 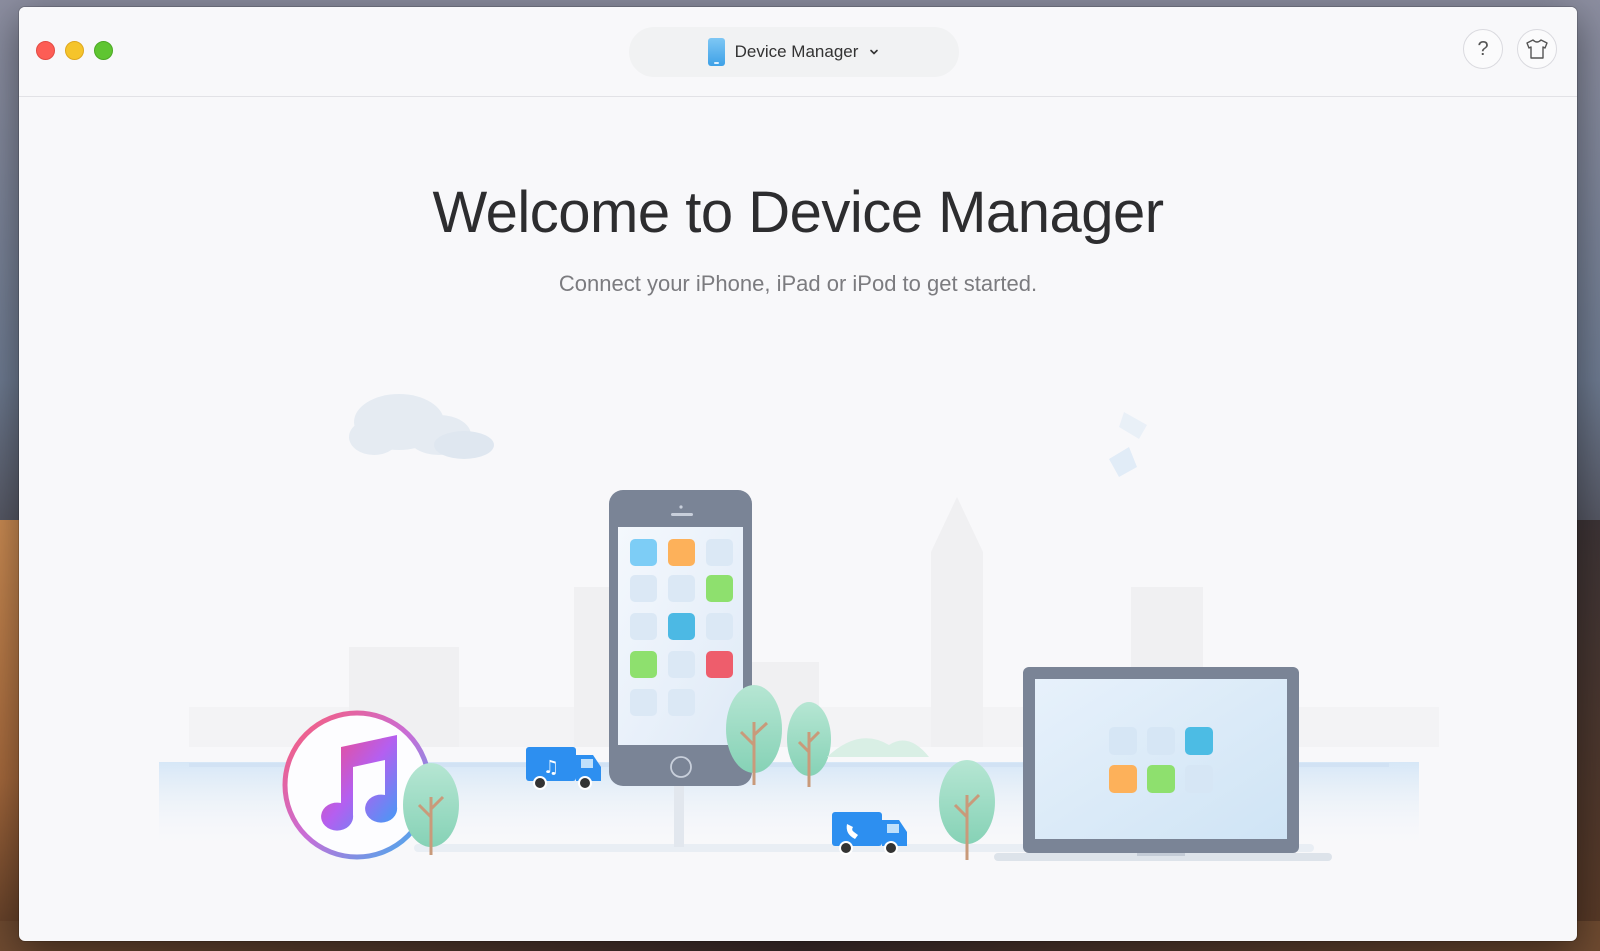 I want to click on device-selector: Device Manager, so click(x=794, y=52).